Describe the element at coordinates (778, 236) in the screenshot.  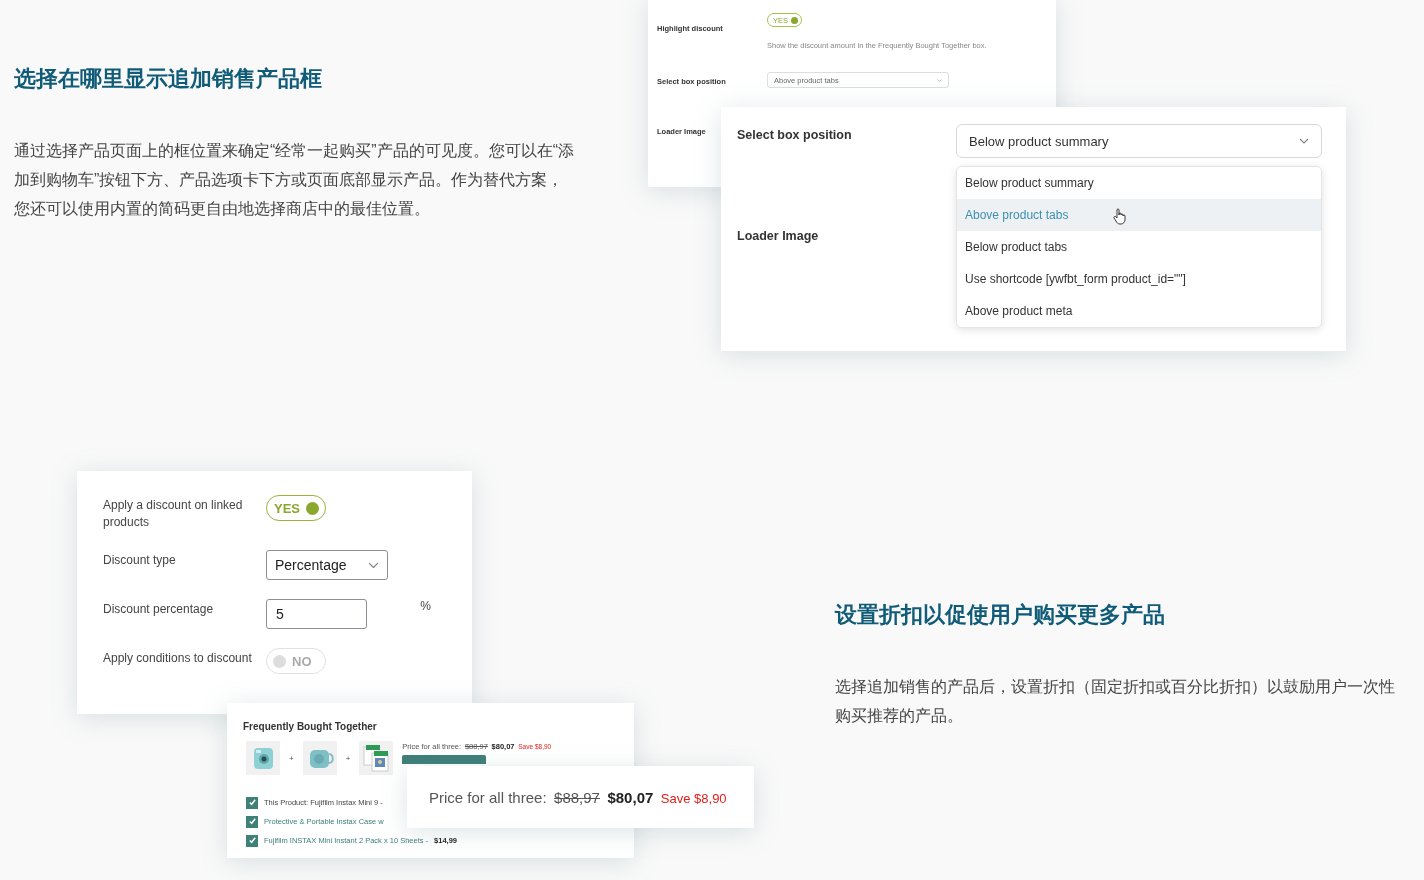
I see `setting-label: Loader Image` at that location.